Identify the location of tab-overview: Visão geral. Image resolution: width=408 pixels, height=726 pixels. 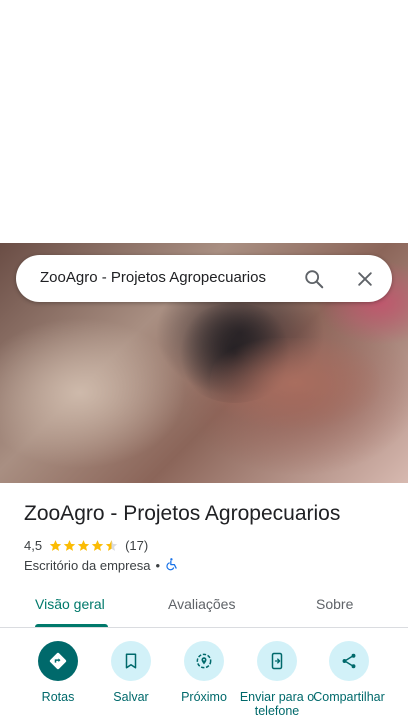
(70, 604).